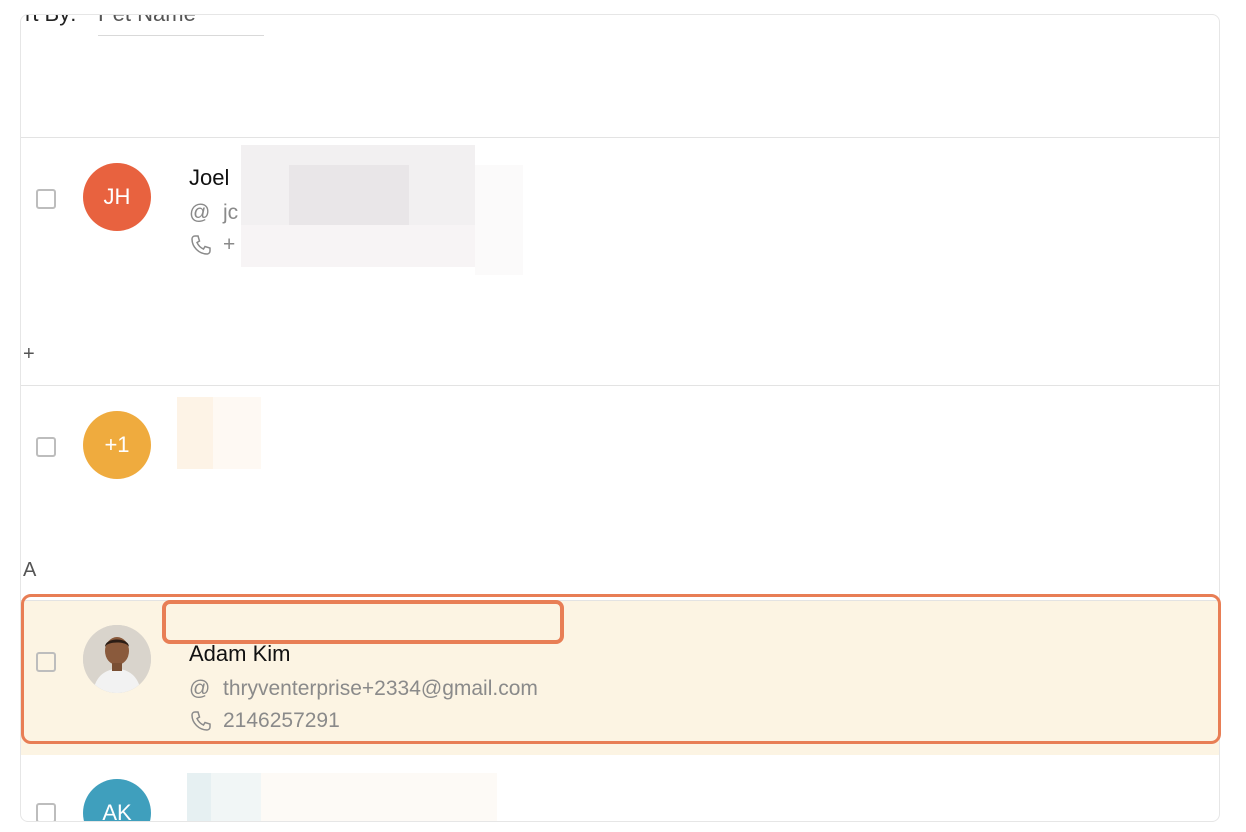  What do you see at coordinates (213, 213) in the screenshot?
I see `contact-email: @ jc` at bounding box center [213, 213].